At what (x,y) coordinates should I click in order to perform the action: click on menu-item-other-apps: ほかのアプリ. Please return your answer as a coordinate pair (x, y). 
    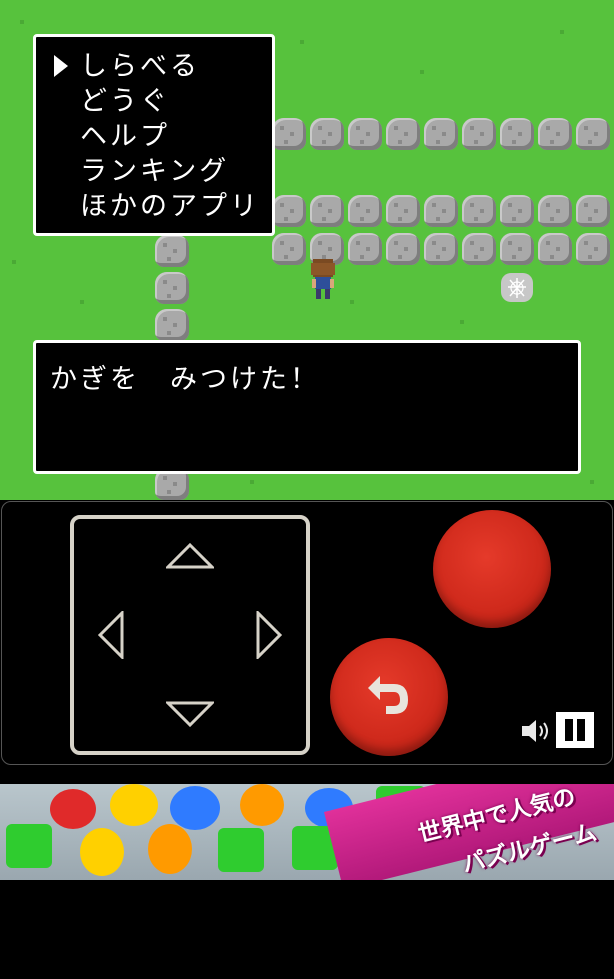
    Looking at the image, I should click on (170, 207).